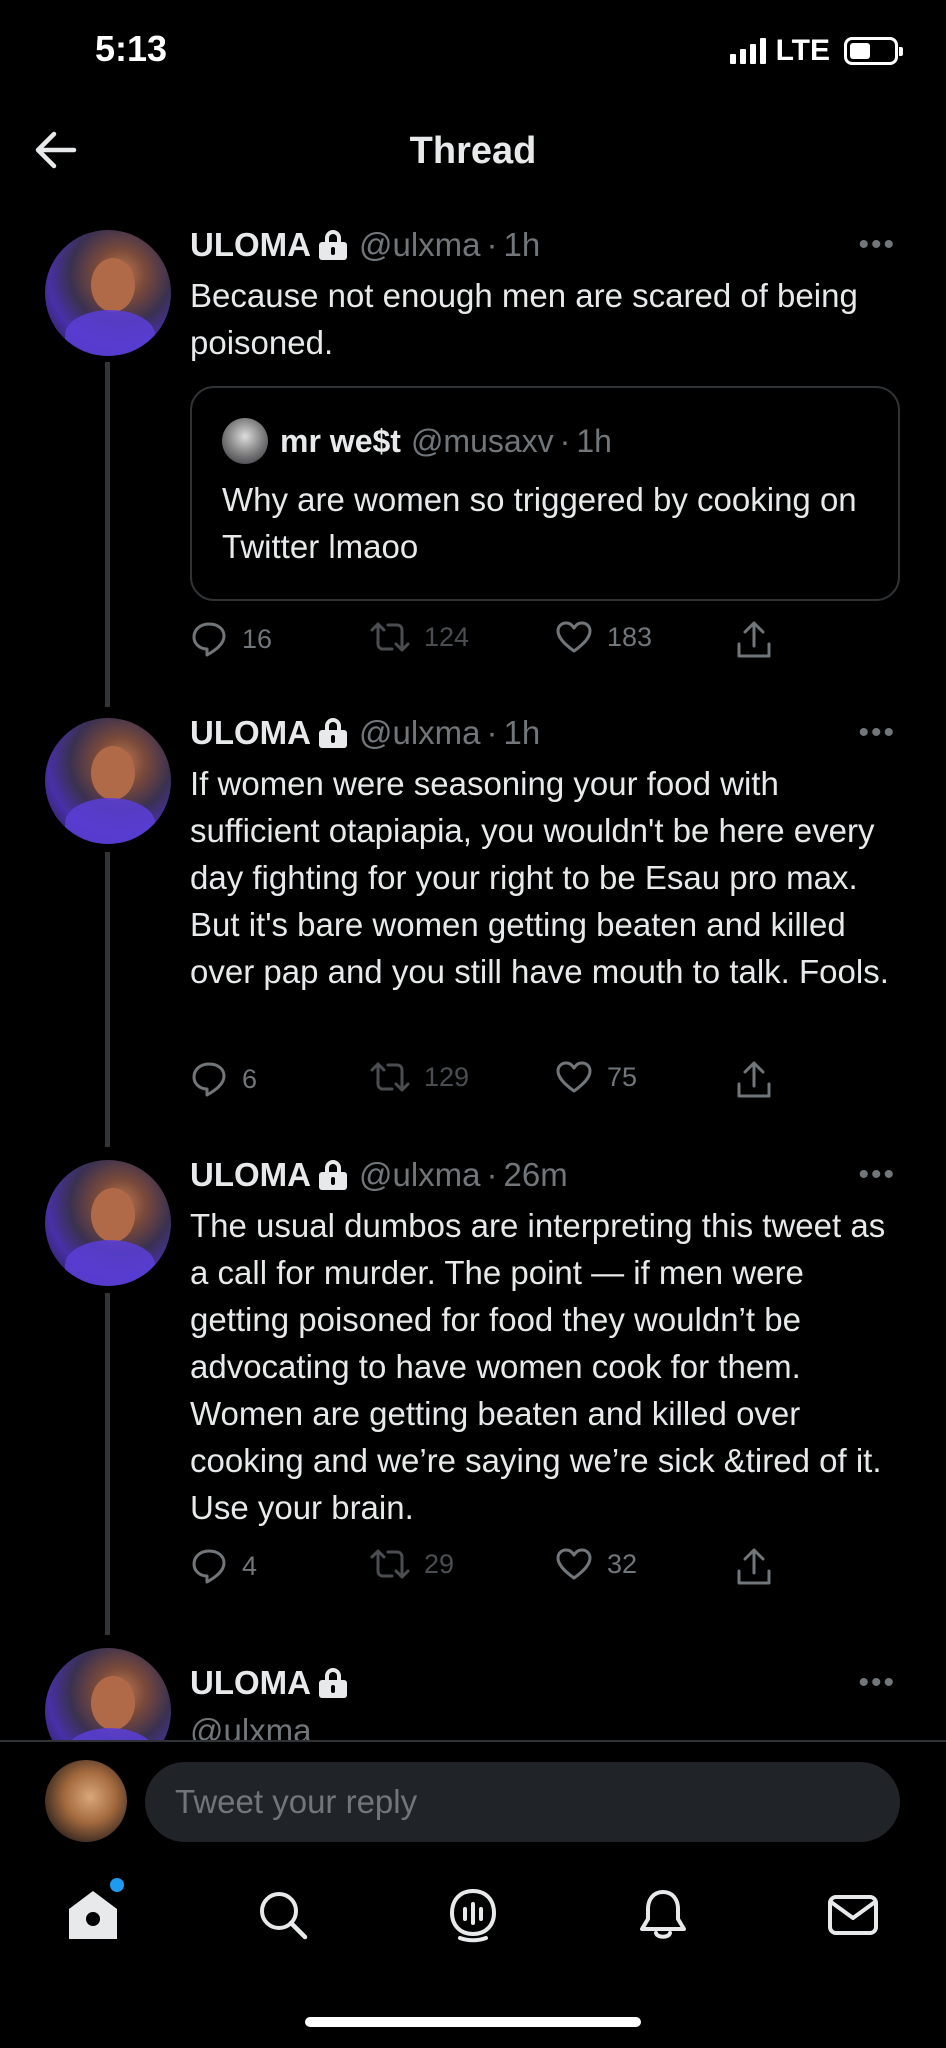  What do you see at coordinates (447, 636) in the screenshot?
I see `retweet-count: 124` at bounding box center [447, 636].